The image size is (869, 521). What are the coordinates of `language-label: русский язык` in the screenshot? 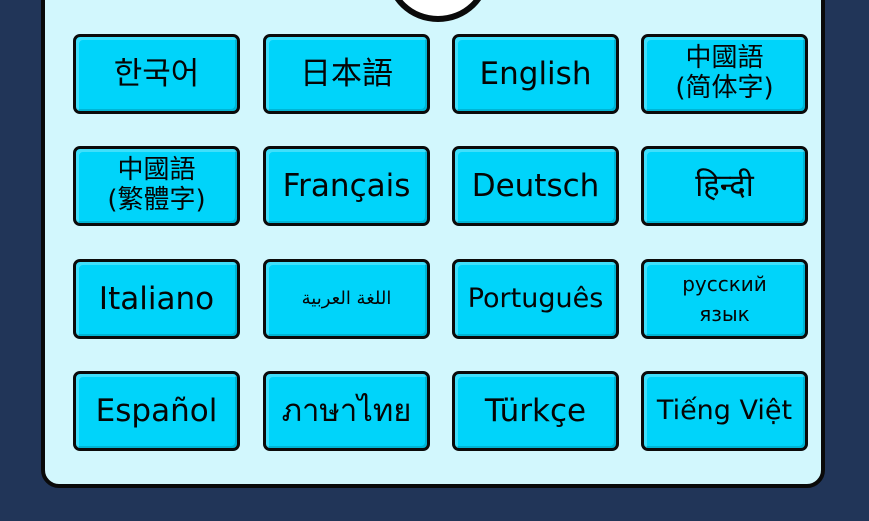 It's located at (724, 299).